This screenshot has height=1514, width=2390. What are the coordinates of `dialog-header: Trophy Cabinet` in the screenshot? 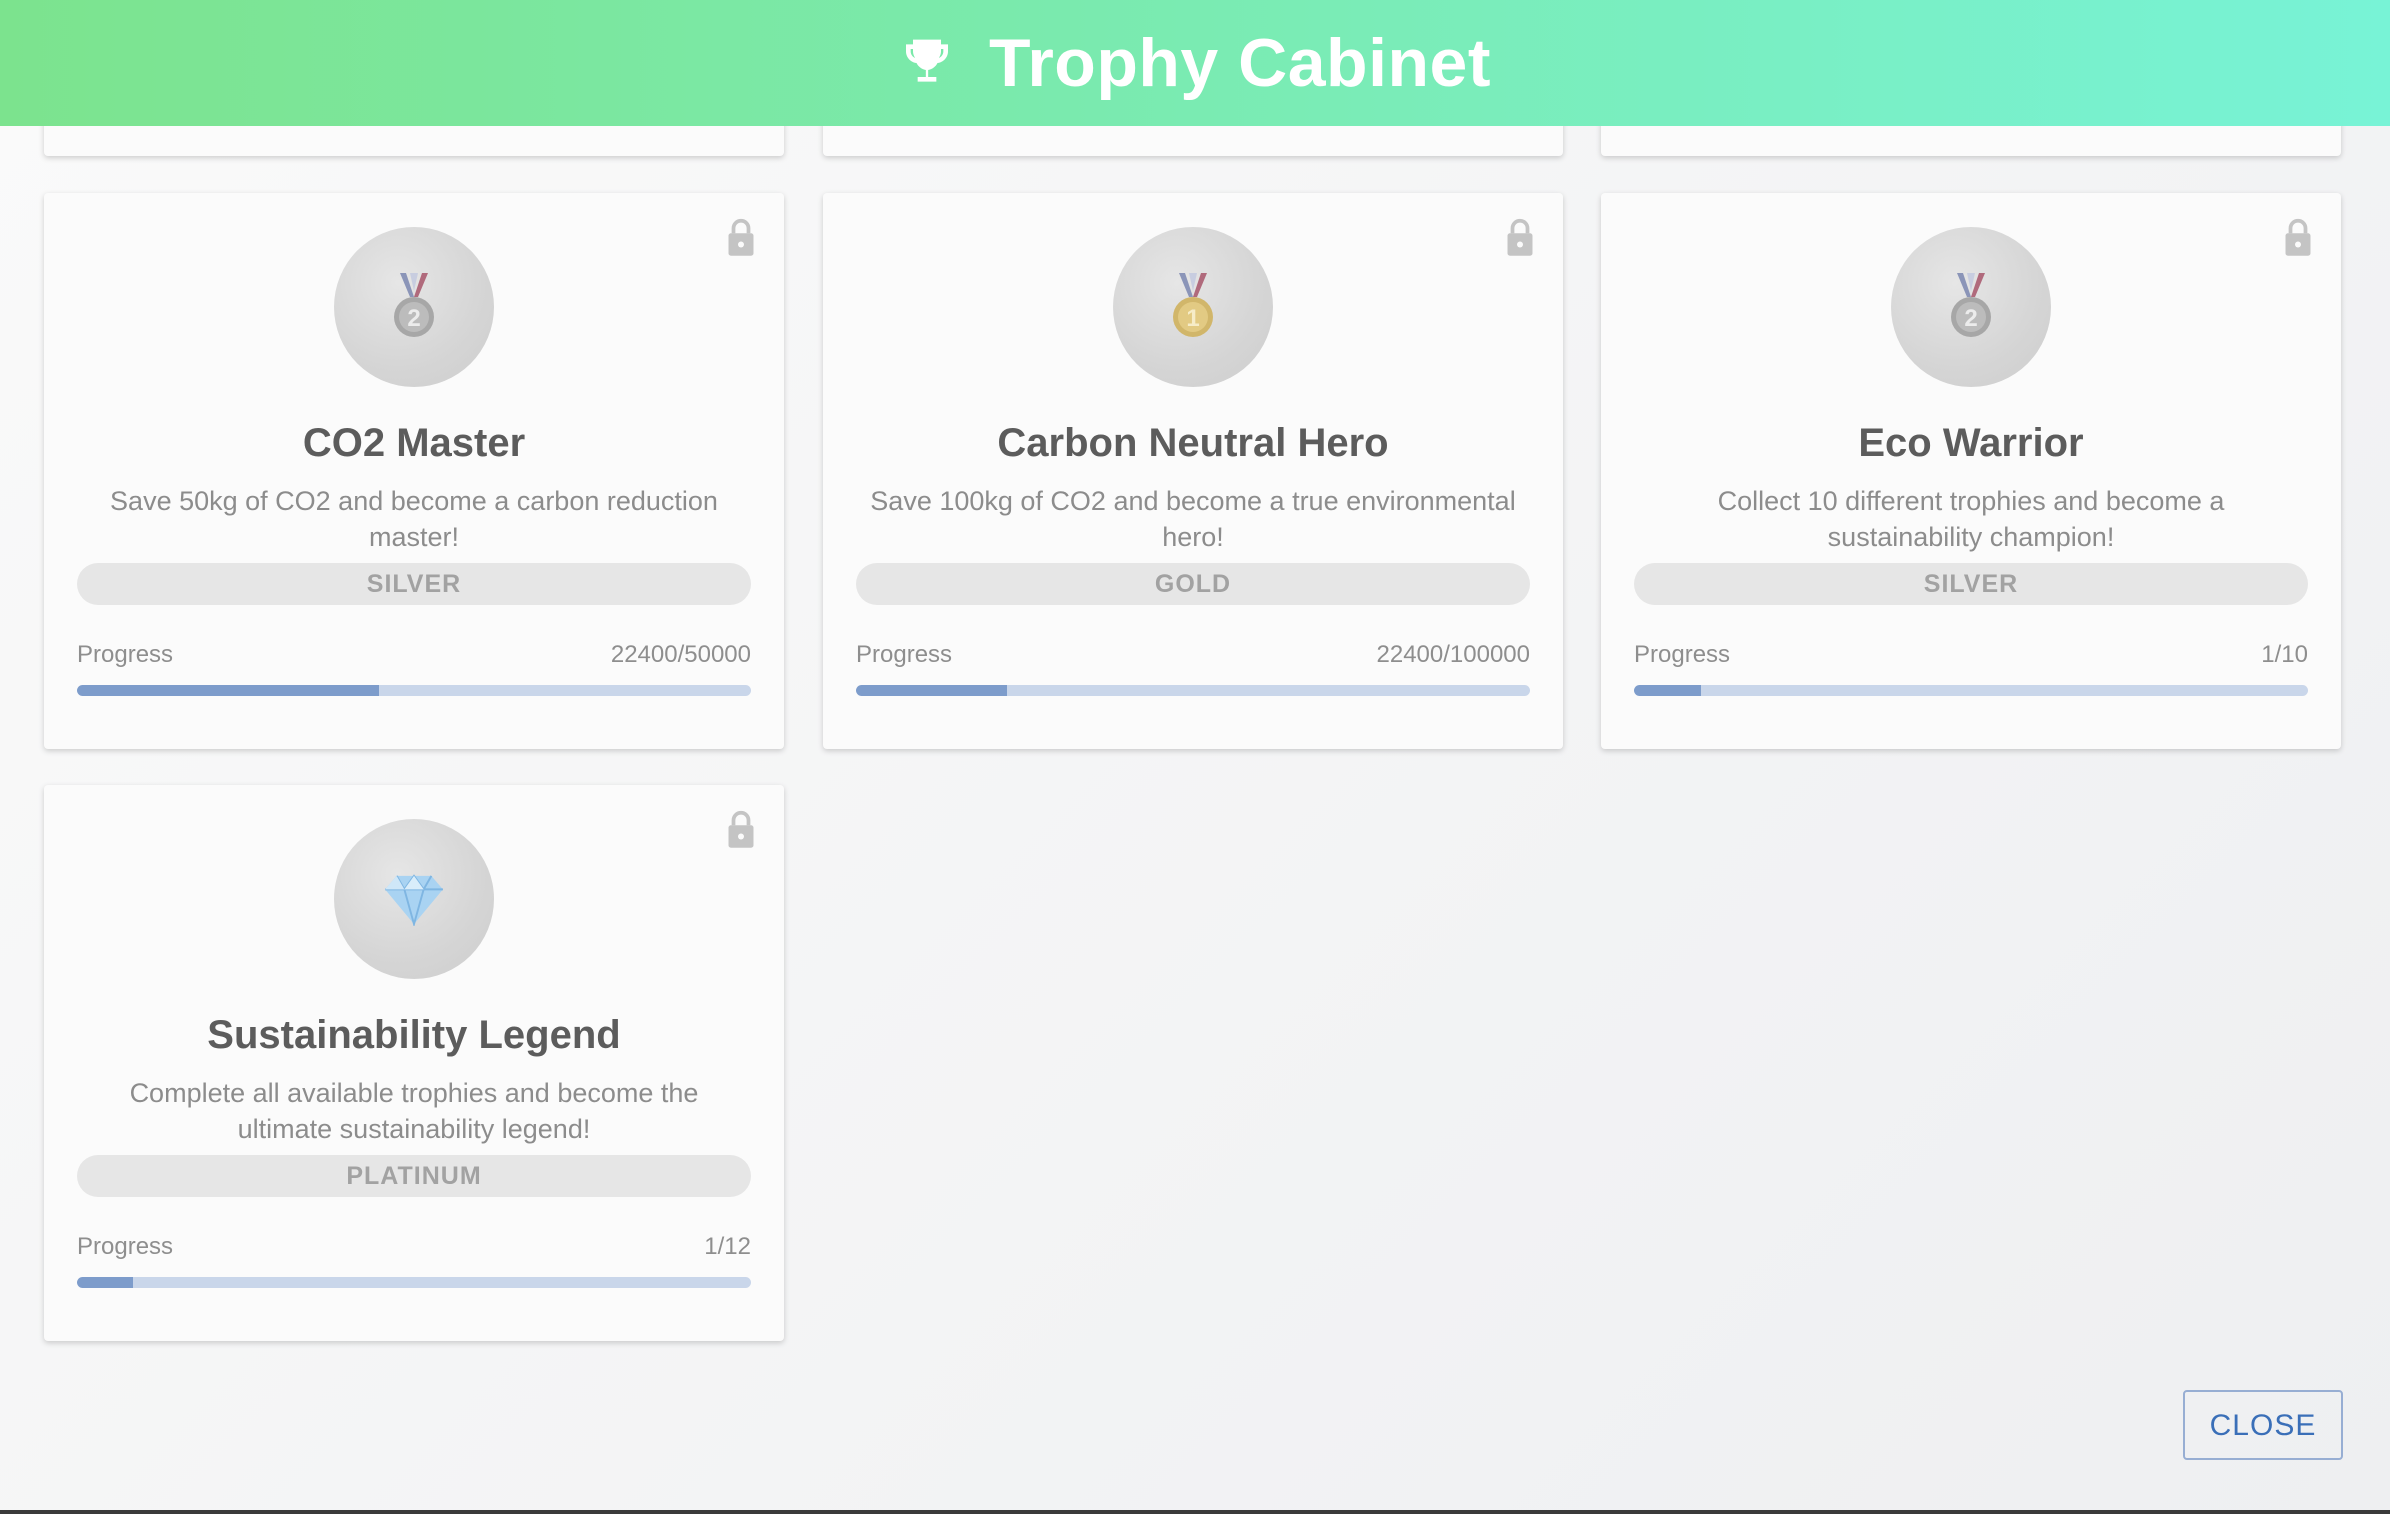 It's located at (1195, 63).